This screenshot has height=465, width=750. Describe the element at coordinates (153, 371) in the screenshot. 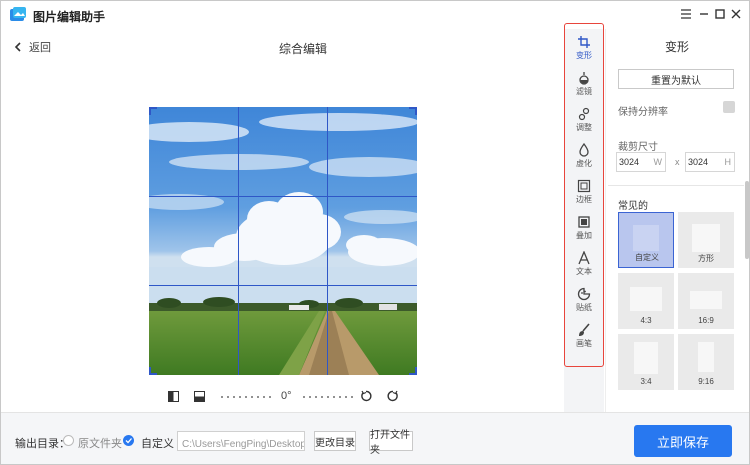

I see `crop-handle-bottom-left` at that location.